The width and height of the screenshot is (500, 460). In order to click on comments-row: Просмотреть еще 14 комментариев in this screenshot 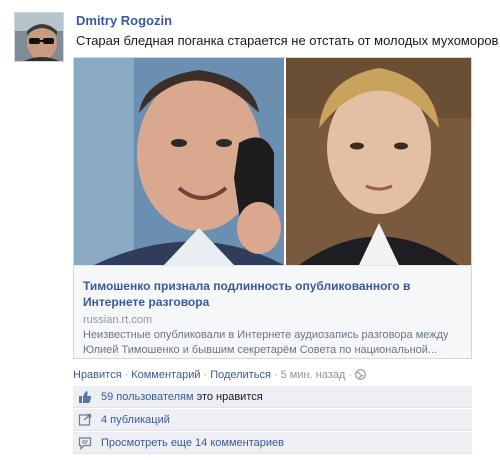, I will do `click(272, 443)`.